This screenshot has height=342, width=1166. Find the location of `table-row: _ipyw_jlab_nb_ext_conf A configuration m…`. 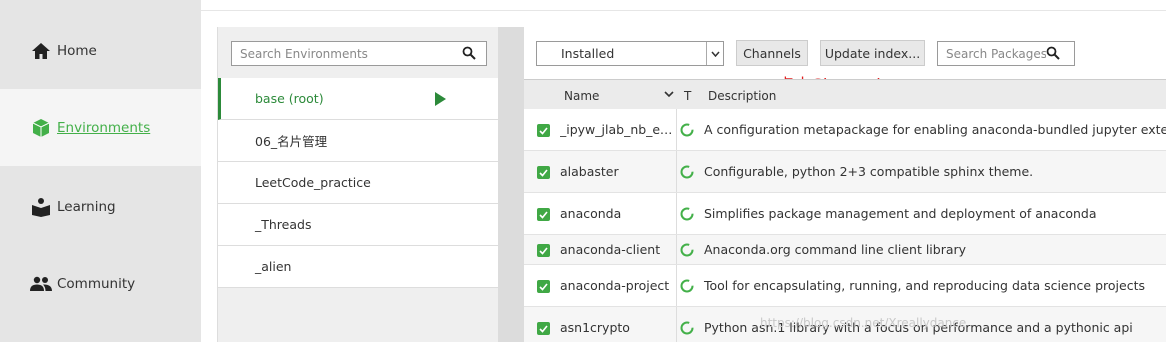

table-row: _ipyw_jlab_nb_ext_conf A configuration m… is located at coordinates (845, 130).